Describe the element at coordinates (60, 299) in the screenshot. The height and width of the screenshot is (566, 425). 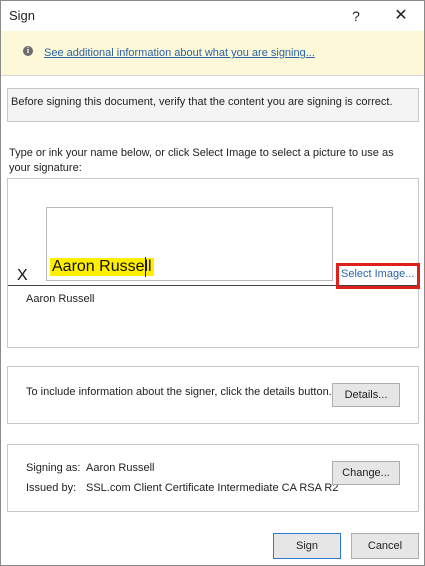
I see `signer-name: Aaron Russell` at that location.